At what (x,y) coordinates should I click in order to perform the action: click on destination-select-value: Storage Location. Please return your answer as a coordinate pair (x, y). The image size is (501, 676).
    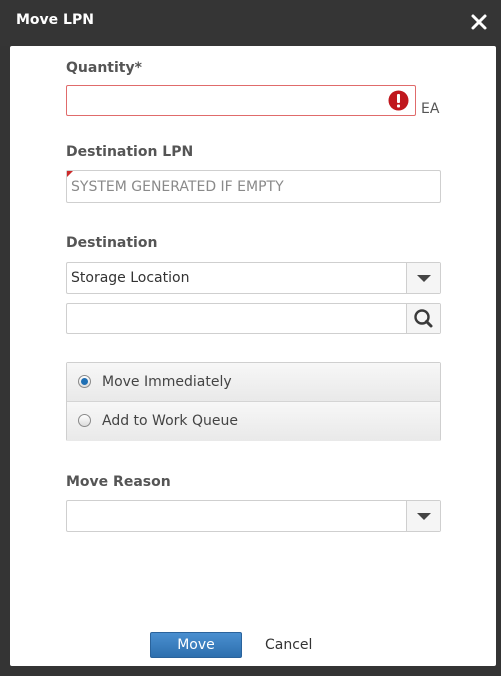
    Looking at the image, I should click on (130, 278).